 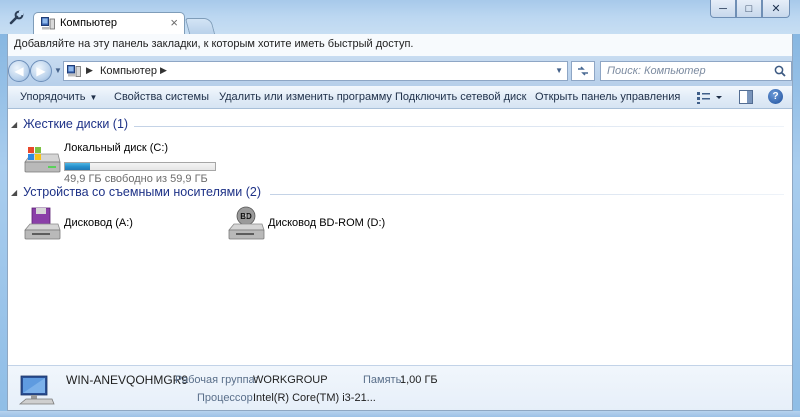 What do you see at coordinates (315, 71) in the screenshot?
I see `address-bar: ▶ Компьютер ▶ ▼` at bounding box center [315, 71].